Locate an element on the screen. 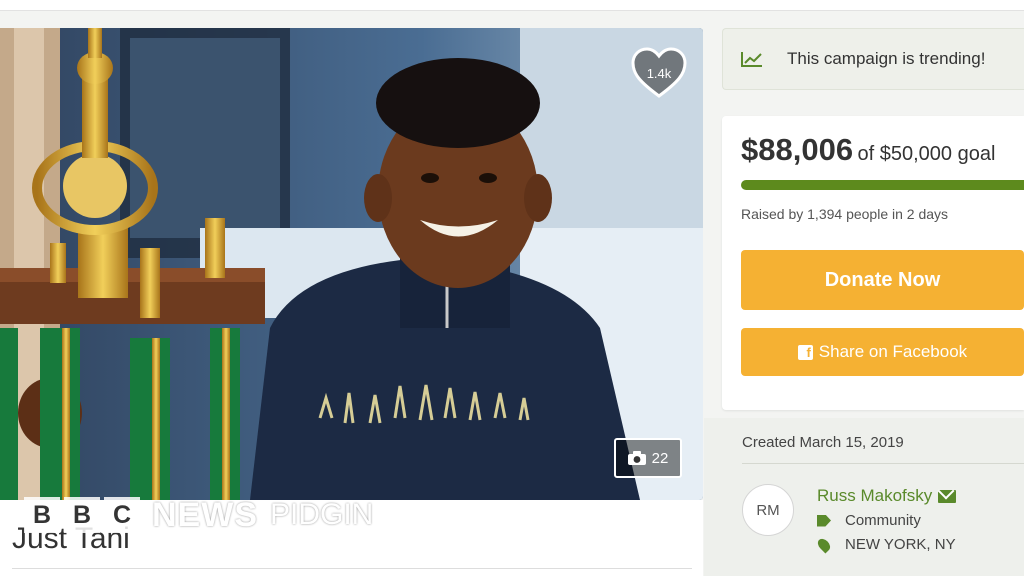 This screenshot has width=1024, height=576. title-divider is located at coordinates (352, 568).